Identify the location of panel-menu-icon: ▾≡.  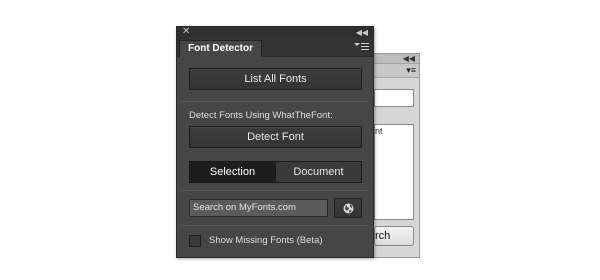
(411, 70).